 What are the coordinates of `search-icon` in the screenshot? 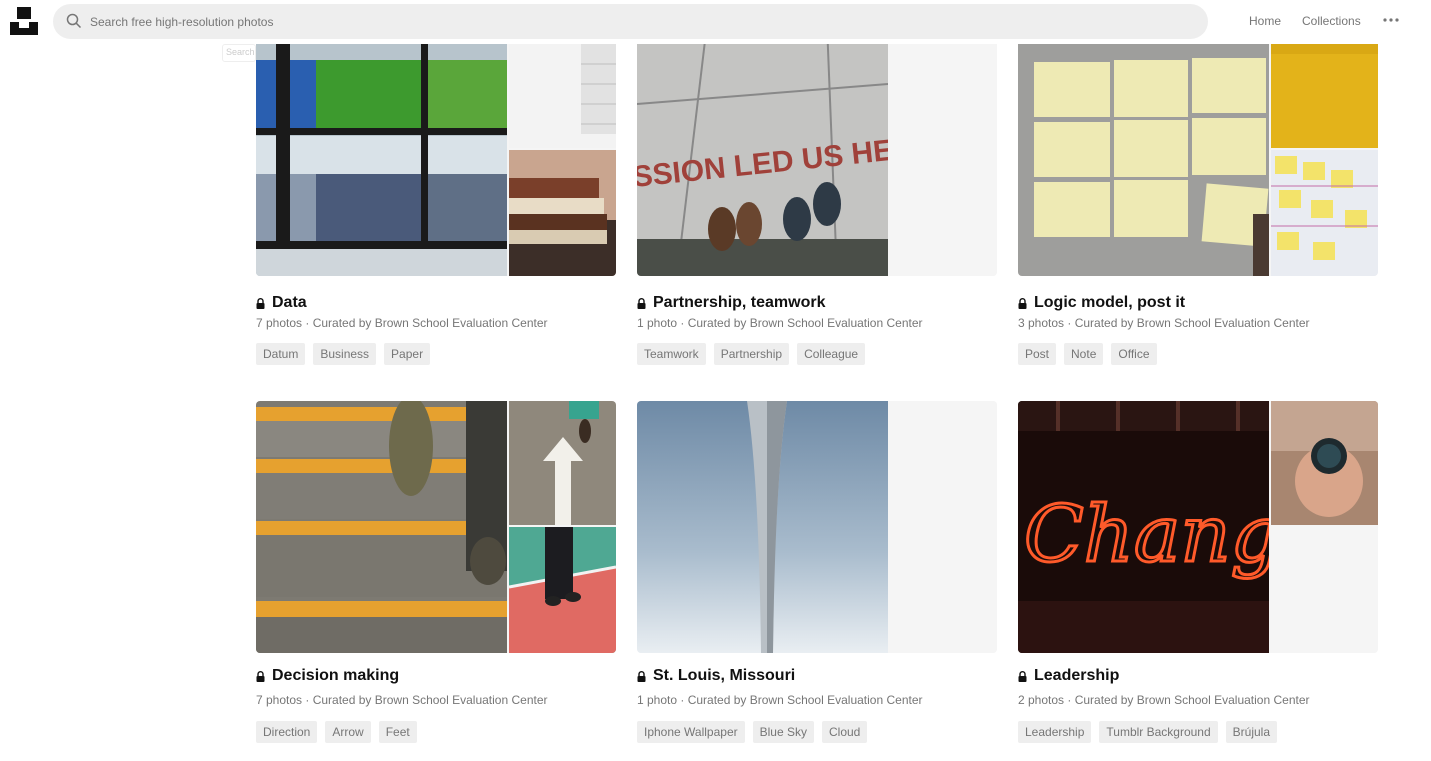 It's located at (74, 21).